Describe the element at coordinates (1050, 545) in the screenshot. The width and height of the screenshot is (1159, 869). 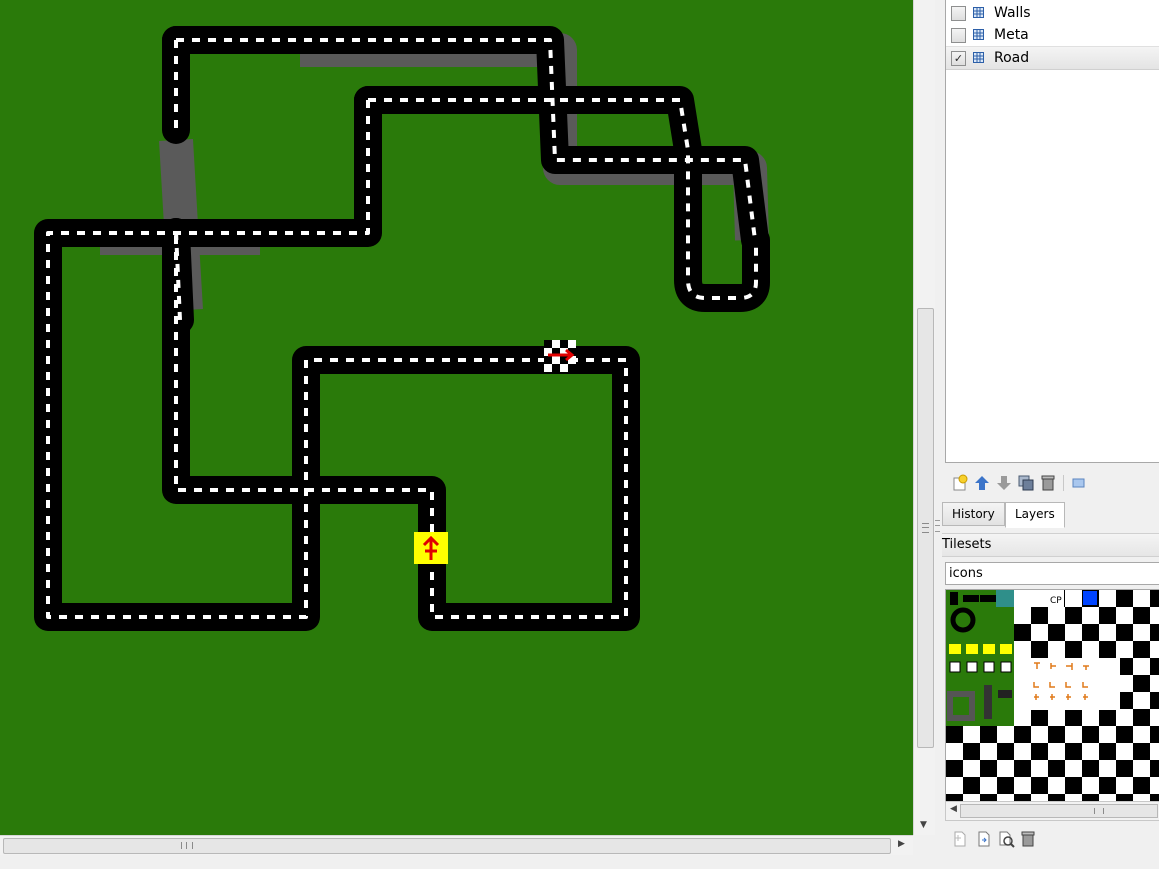
I see `tilesets-panel-header: Tilesets` at that location.